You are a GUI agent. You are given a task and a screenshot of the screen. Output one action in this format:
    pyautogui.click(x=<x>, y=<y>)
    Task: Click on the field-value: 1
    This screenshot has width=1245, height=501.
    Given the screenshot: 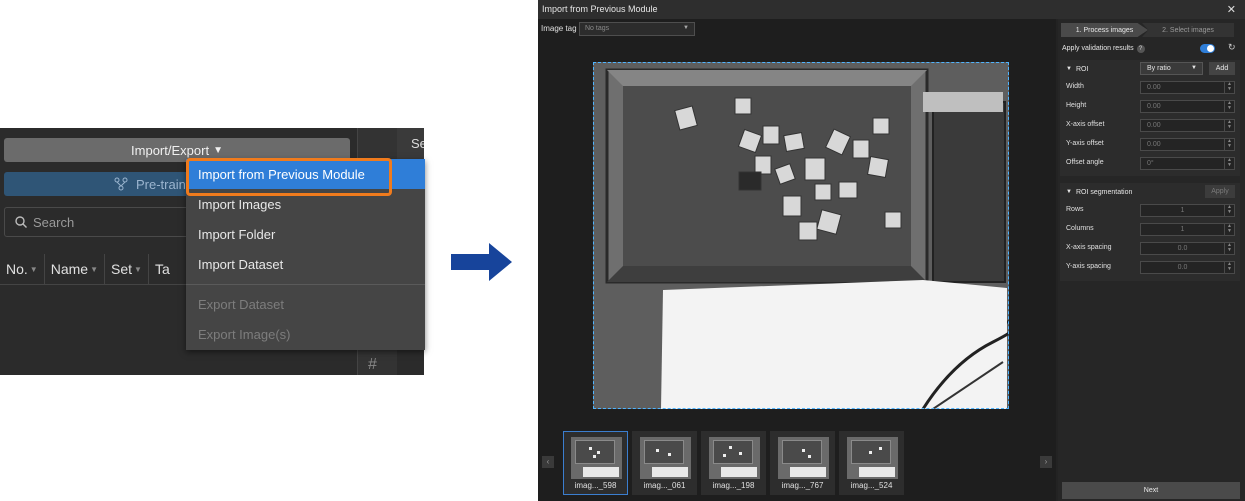 What is the action you would take?
    pyautogui.click(x=1182, y=229)
    